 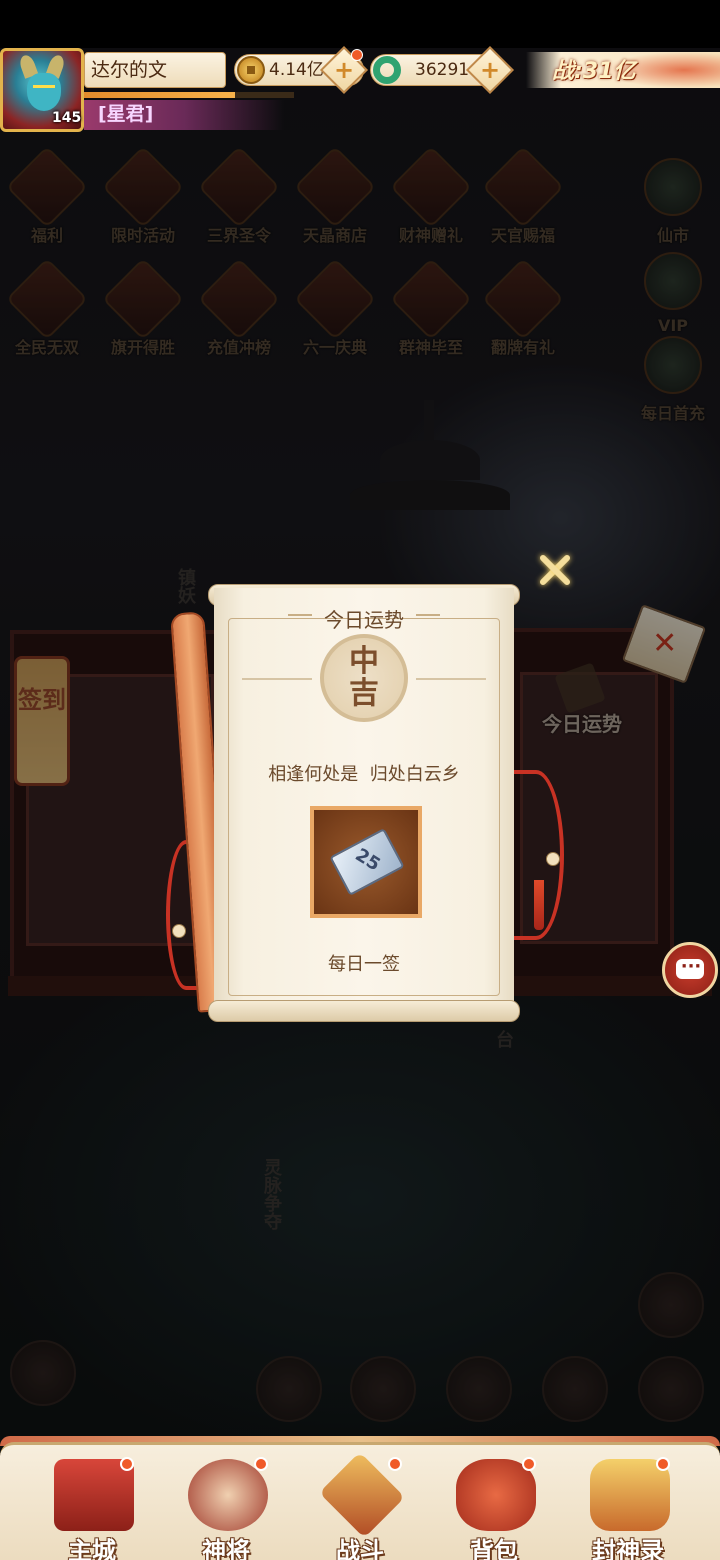 I want to click on jade-ring-icon, so click(x=387, y=70).